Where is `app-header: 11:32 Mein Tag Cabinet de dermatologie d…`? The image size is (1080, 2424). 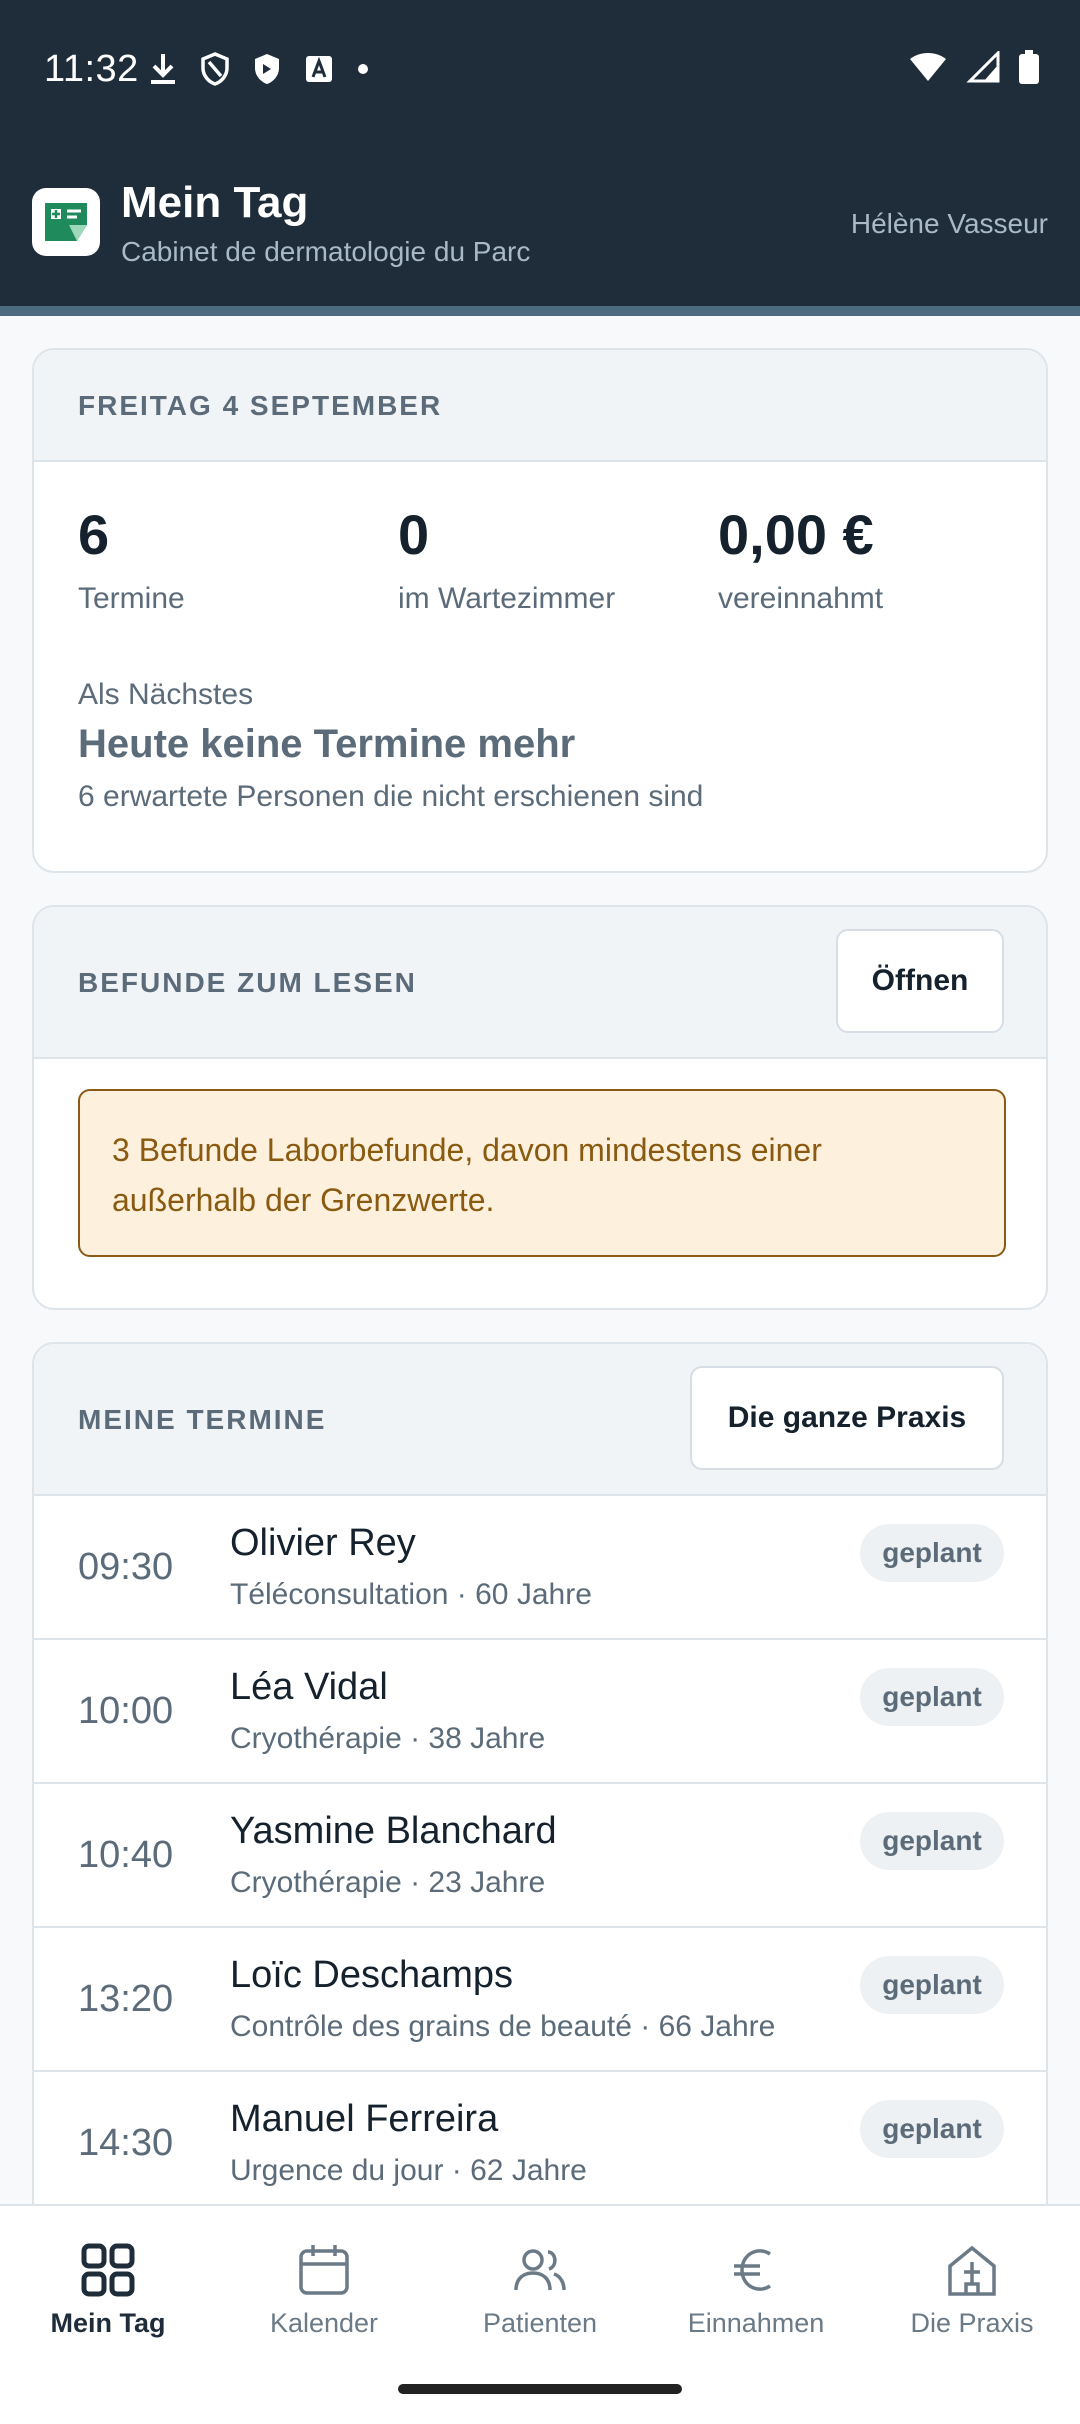
app-header: 11:32 Mein Tag Cabinet de dermatologie d… is located at coordinates (540, 158).